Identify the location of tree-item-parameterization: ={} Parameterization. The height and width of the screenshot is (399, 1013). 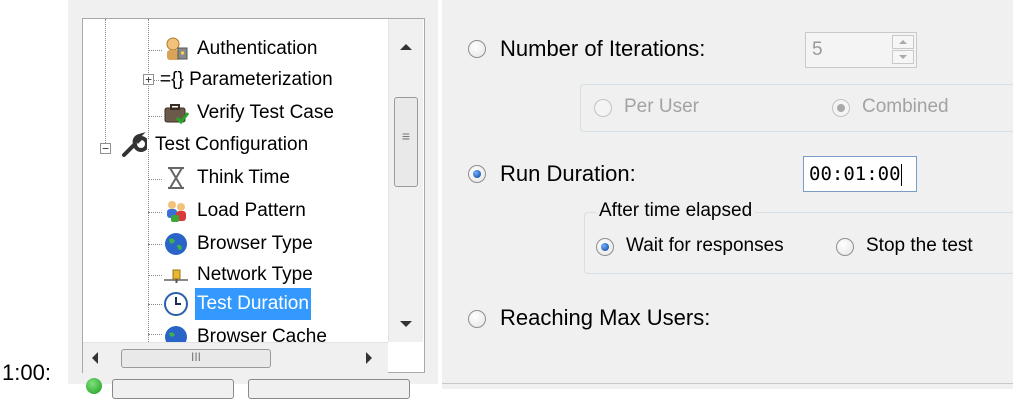
(246, 80).